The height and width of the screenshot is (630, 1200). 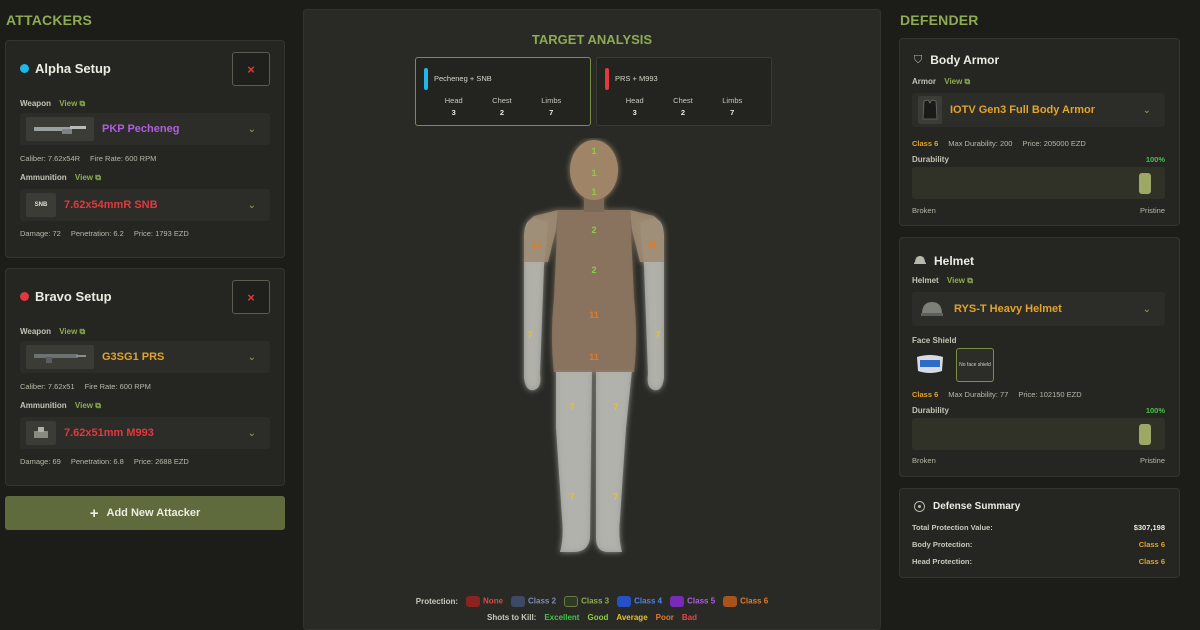 What do you see at coordinates (133, 357) in the screenshot?
I see `weapon-value: G3SG1 PRS` at bounding box center [133, 357].